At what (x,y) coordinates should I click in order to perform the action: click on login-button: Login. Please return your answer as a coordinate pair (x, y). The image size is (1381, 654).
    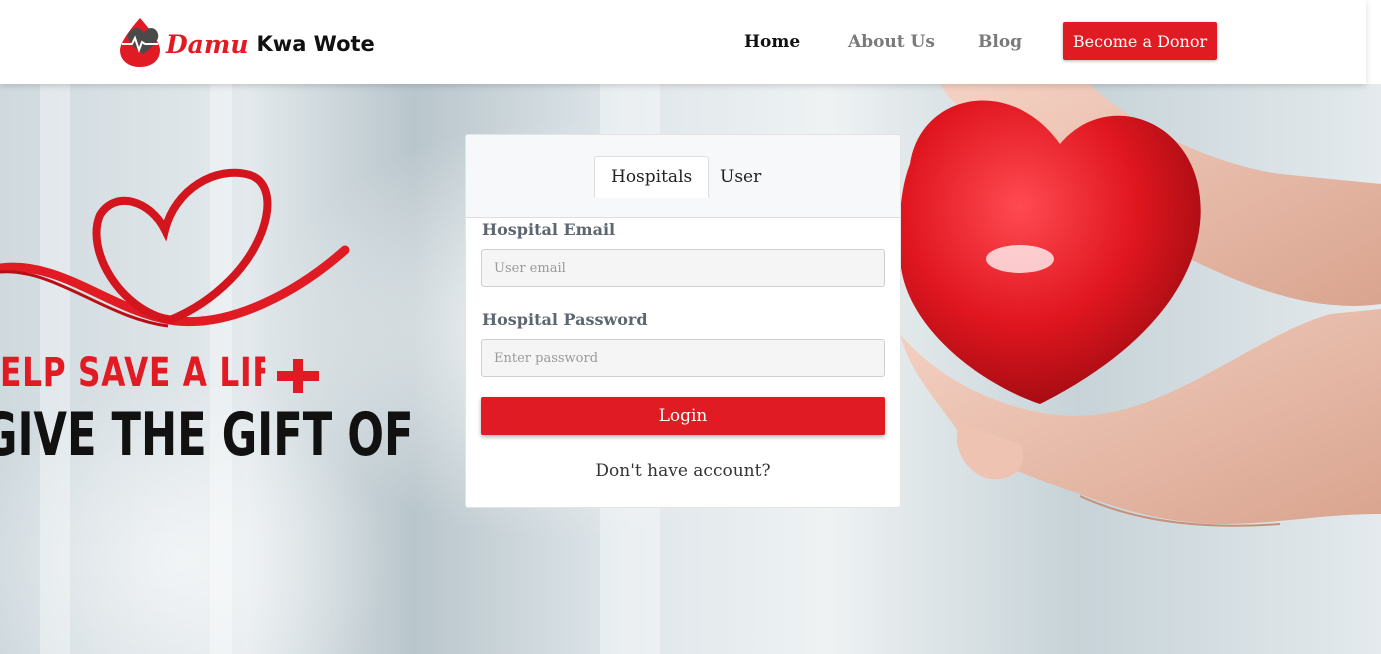
    Looking at the image, I should click on (683, 416).